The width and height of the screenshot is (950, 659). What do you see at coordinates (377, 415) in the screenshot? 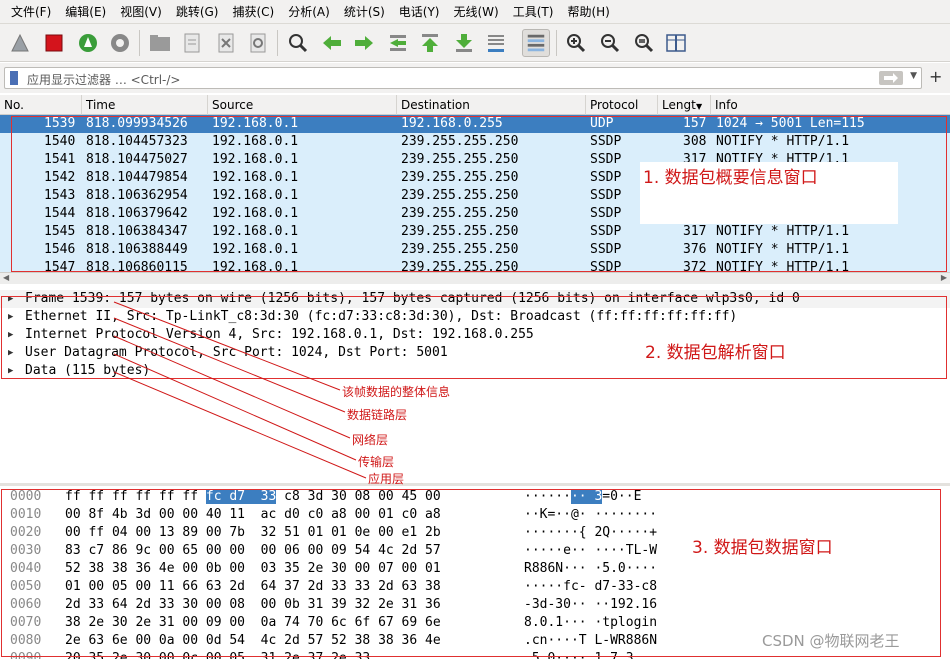
I see `annot-datalink: 数据链路层` at bounding box center [377, 415].